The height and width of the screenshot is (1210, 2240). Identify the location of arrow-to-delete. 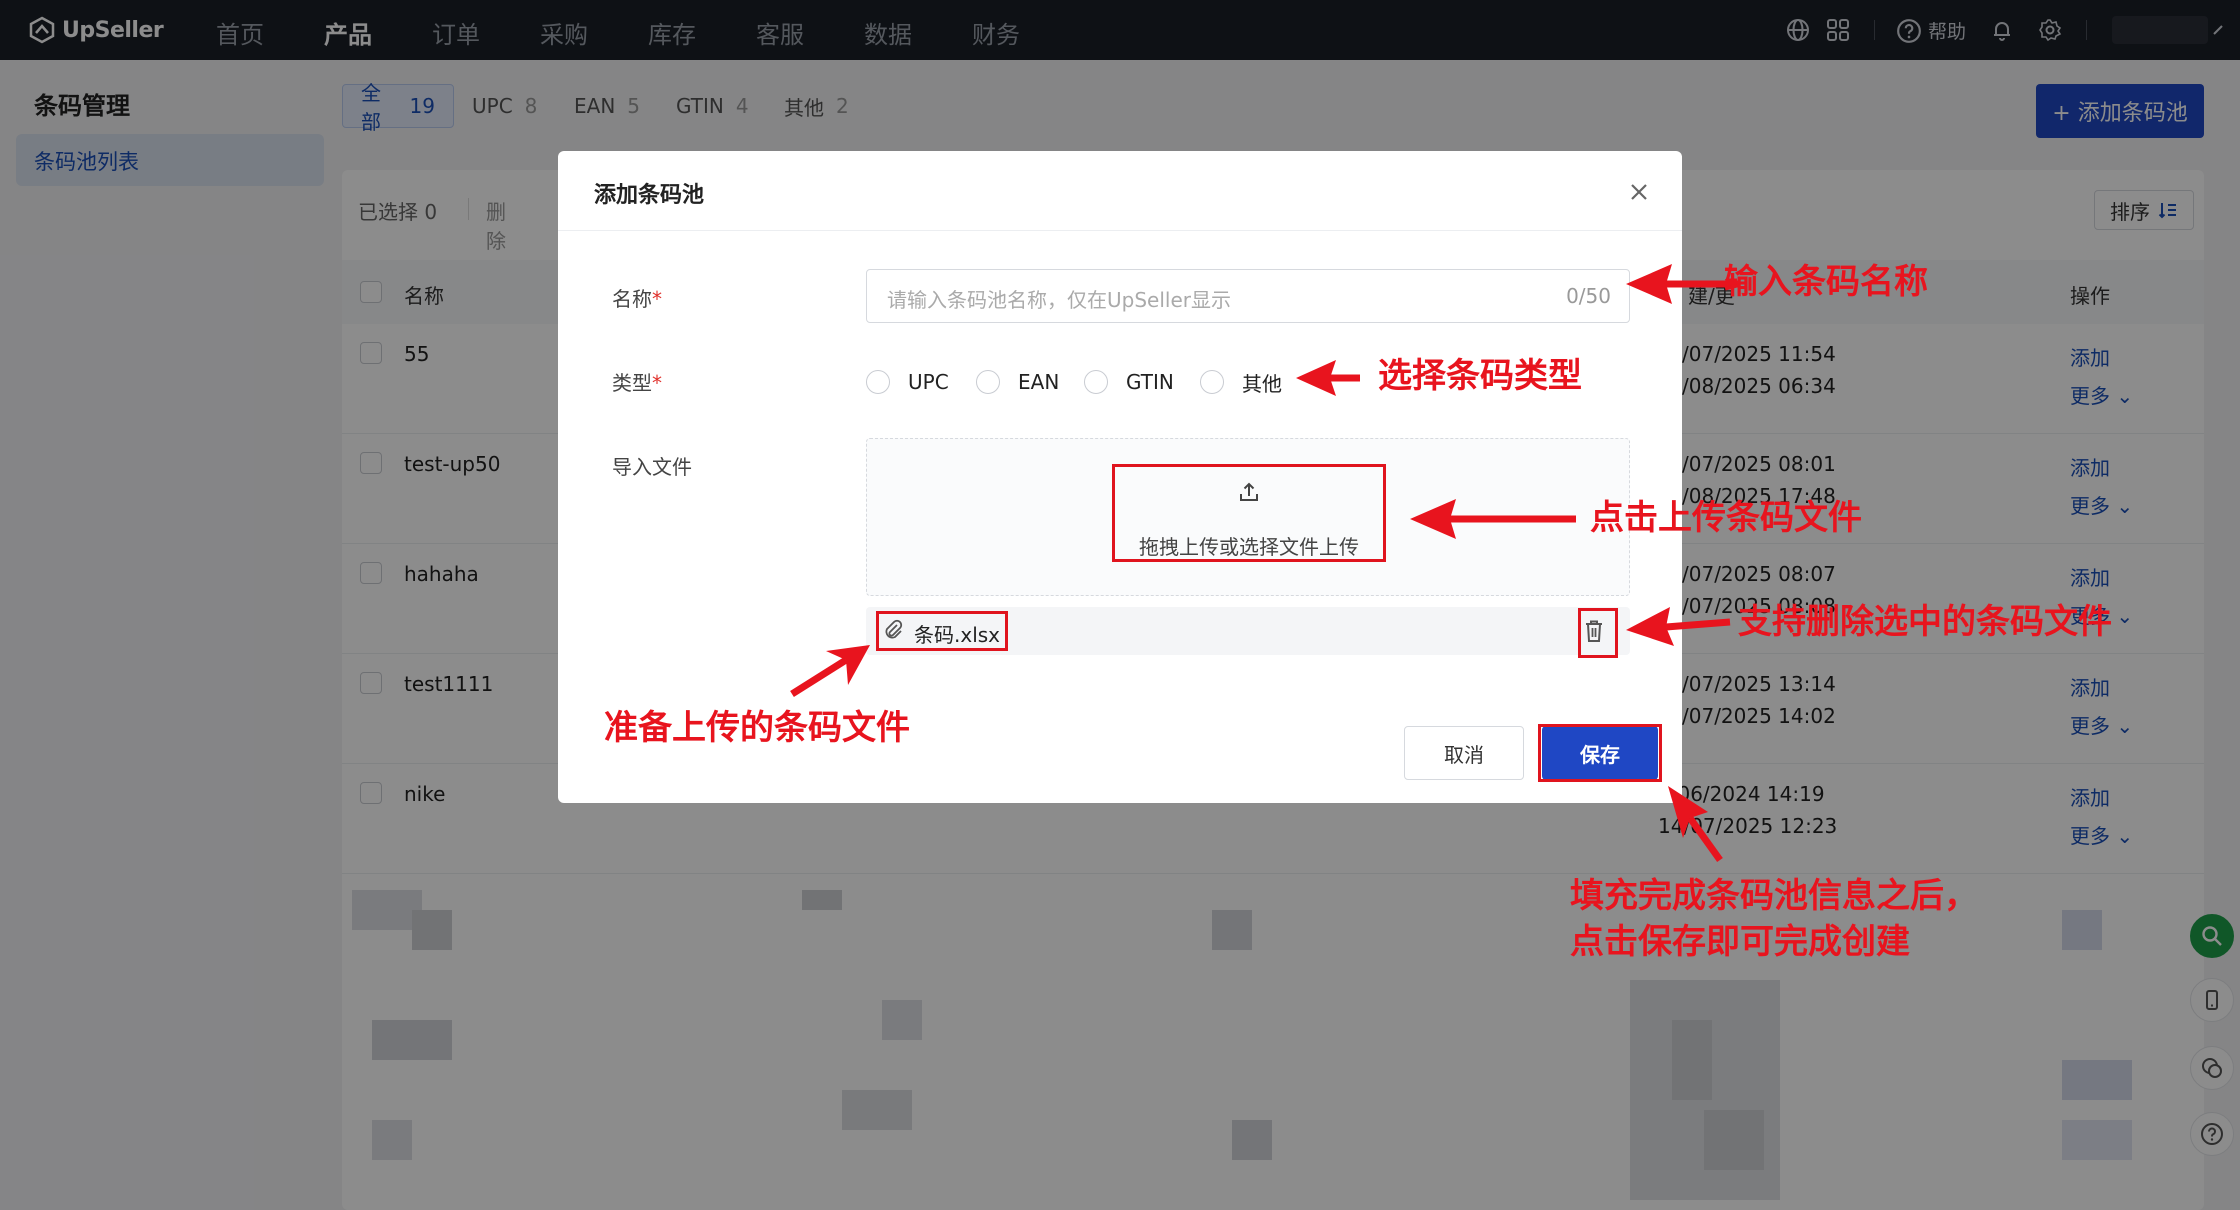
(1678, 626).